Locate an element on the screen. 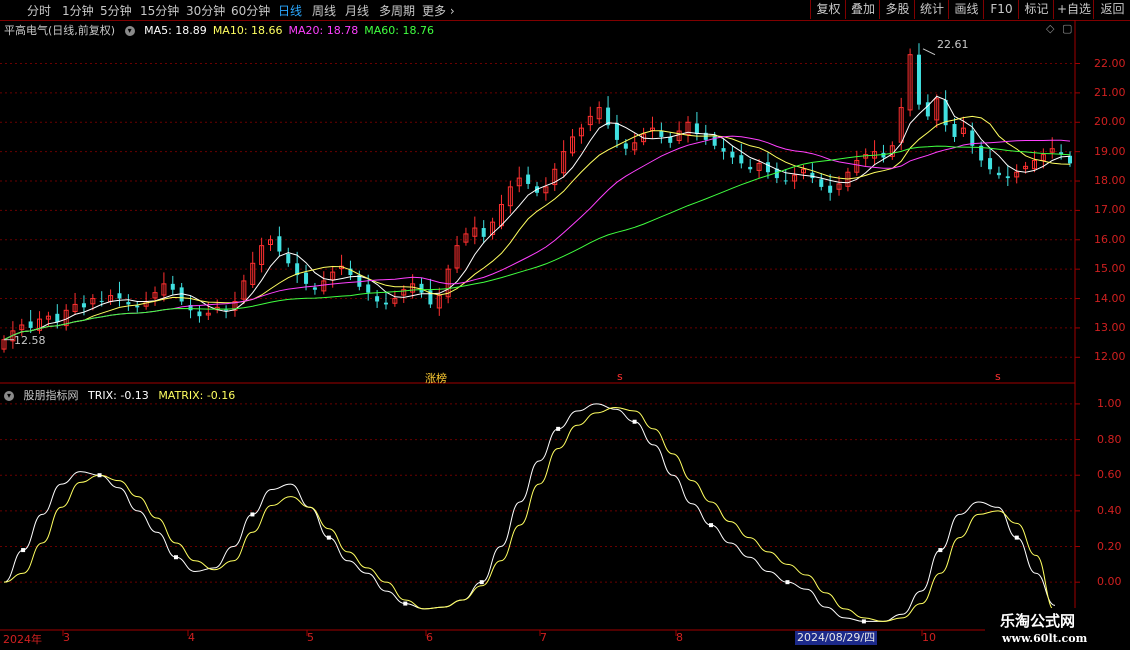  ma-value-3: MA60: 18.76 is located at coordinates (399, 30).